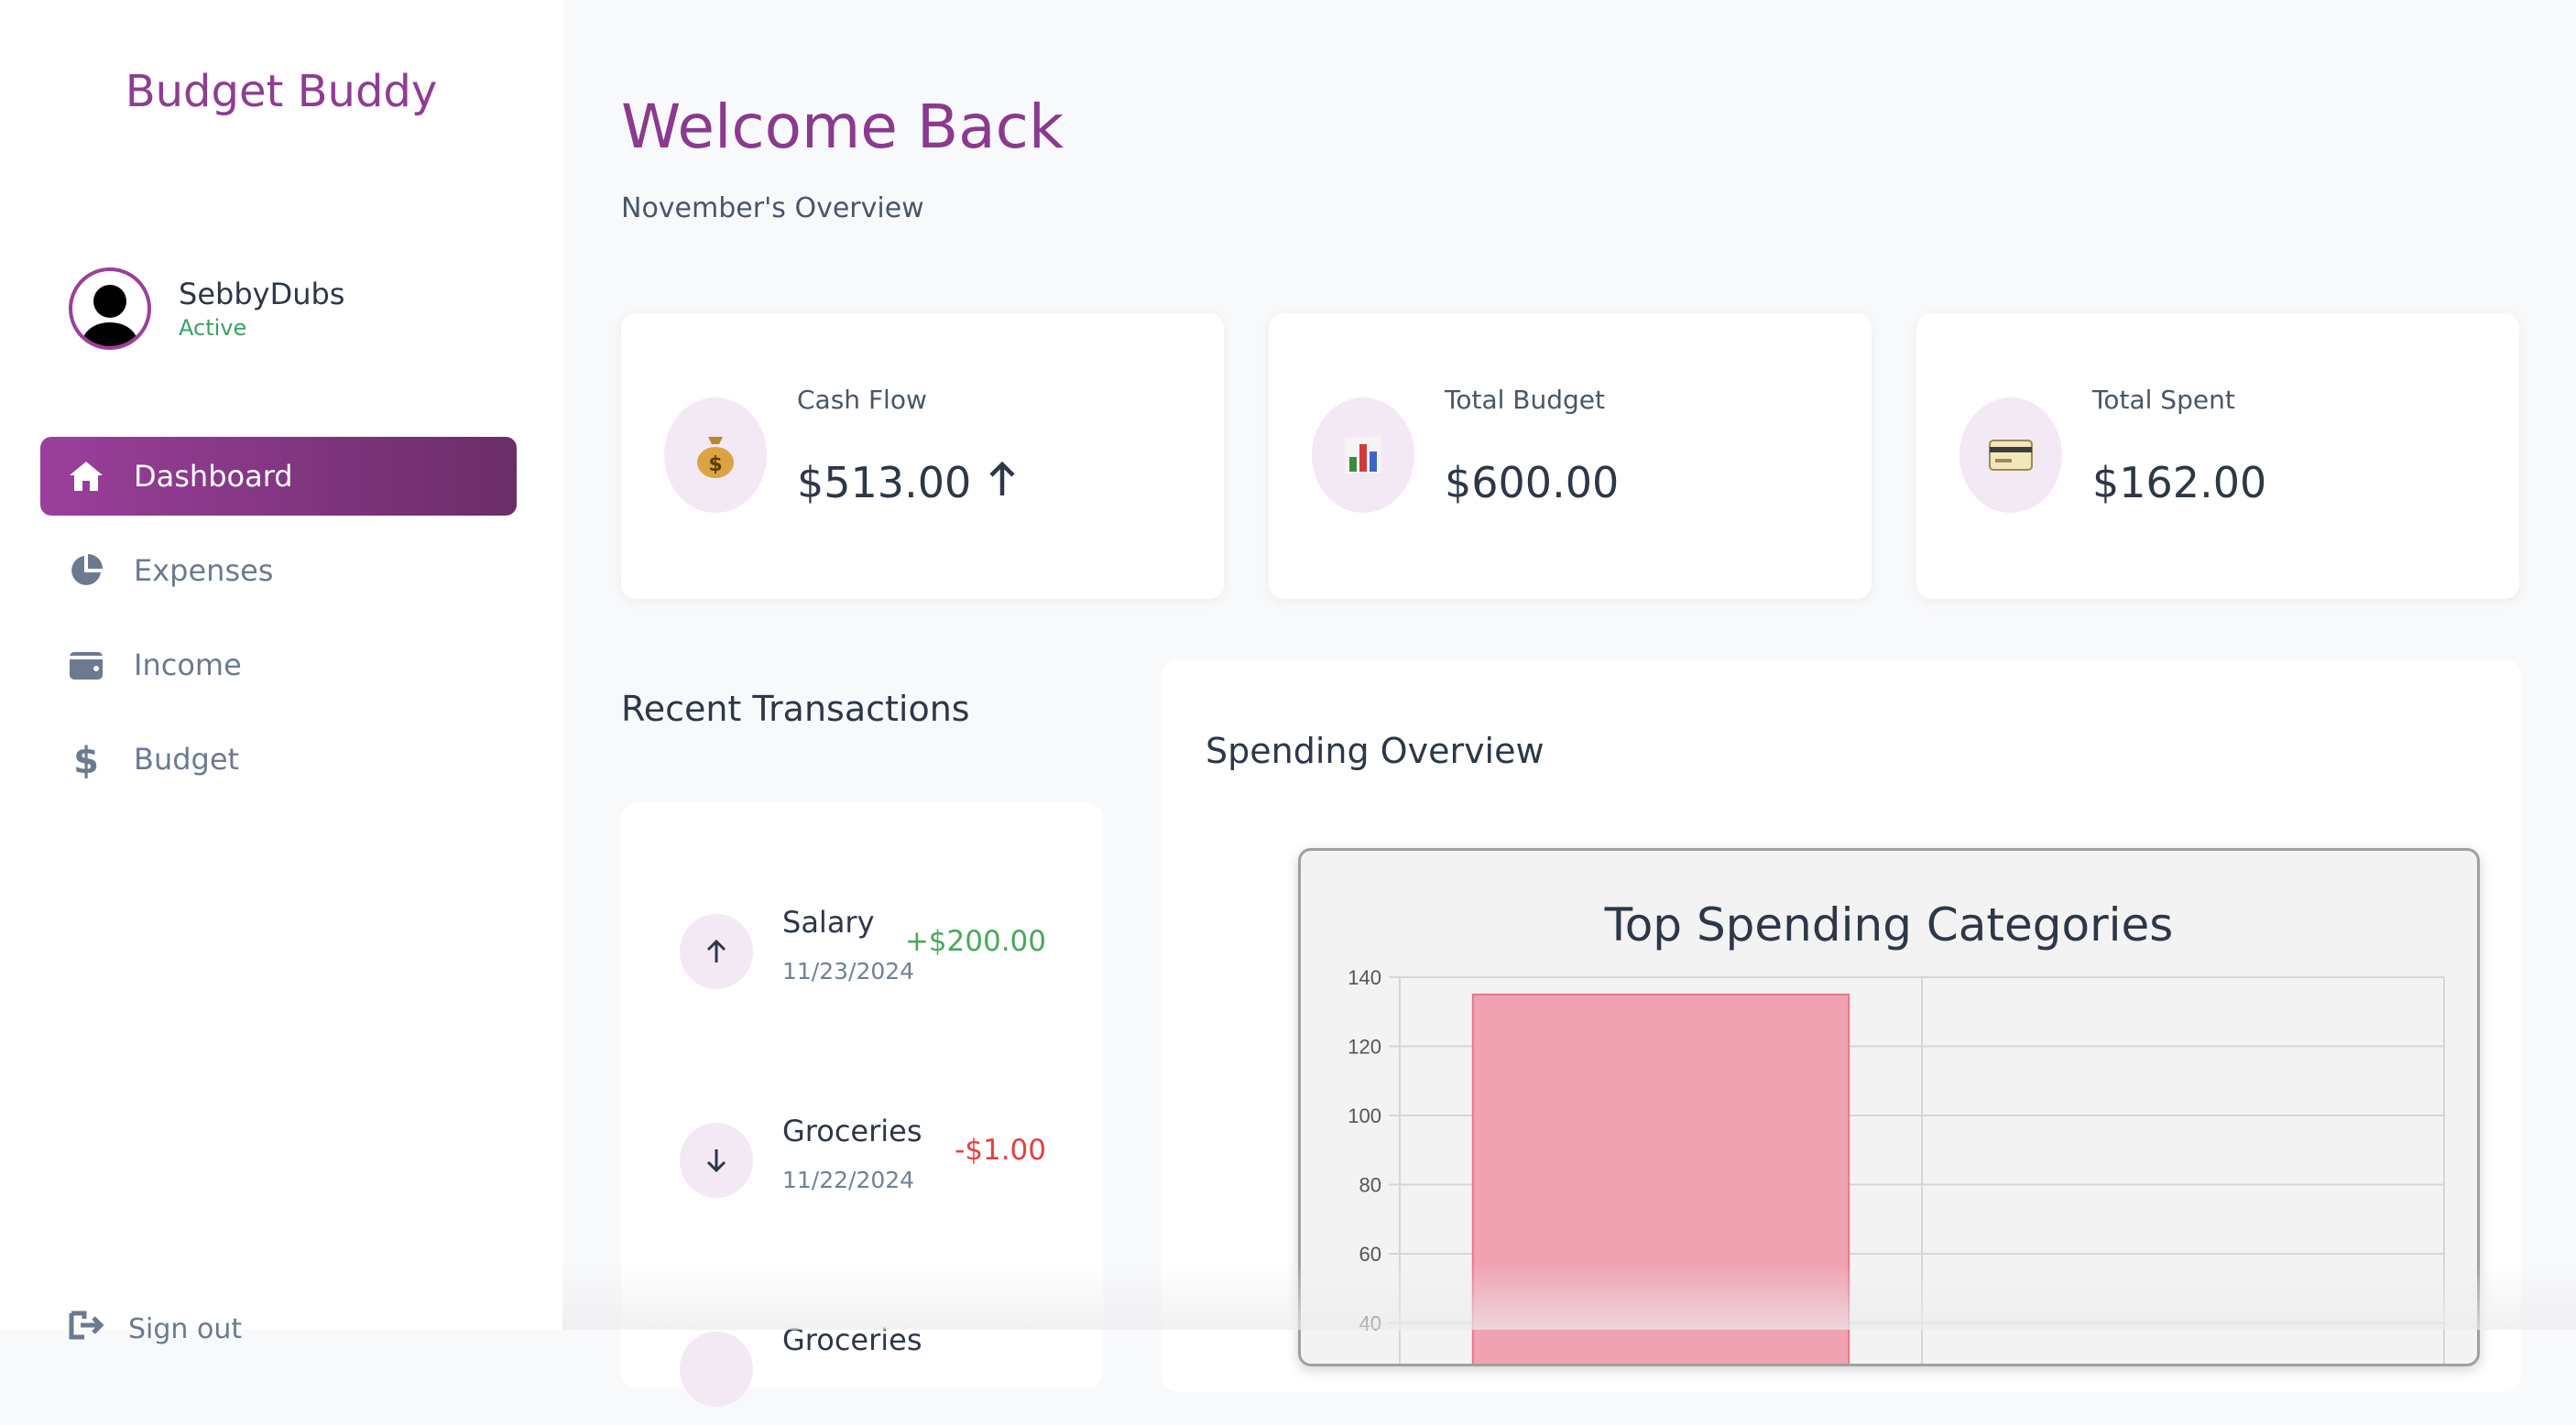 This screenshot has height=1425, width=2576. What do you see at coordinates (1660, 1179) in the screenshot?
I see `bar` at bounding box center [1660, 1179].